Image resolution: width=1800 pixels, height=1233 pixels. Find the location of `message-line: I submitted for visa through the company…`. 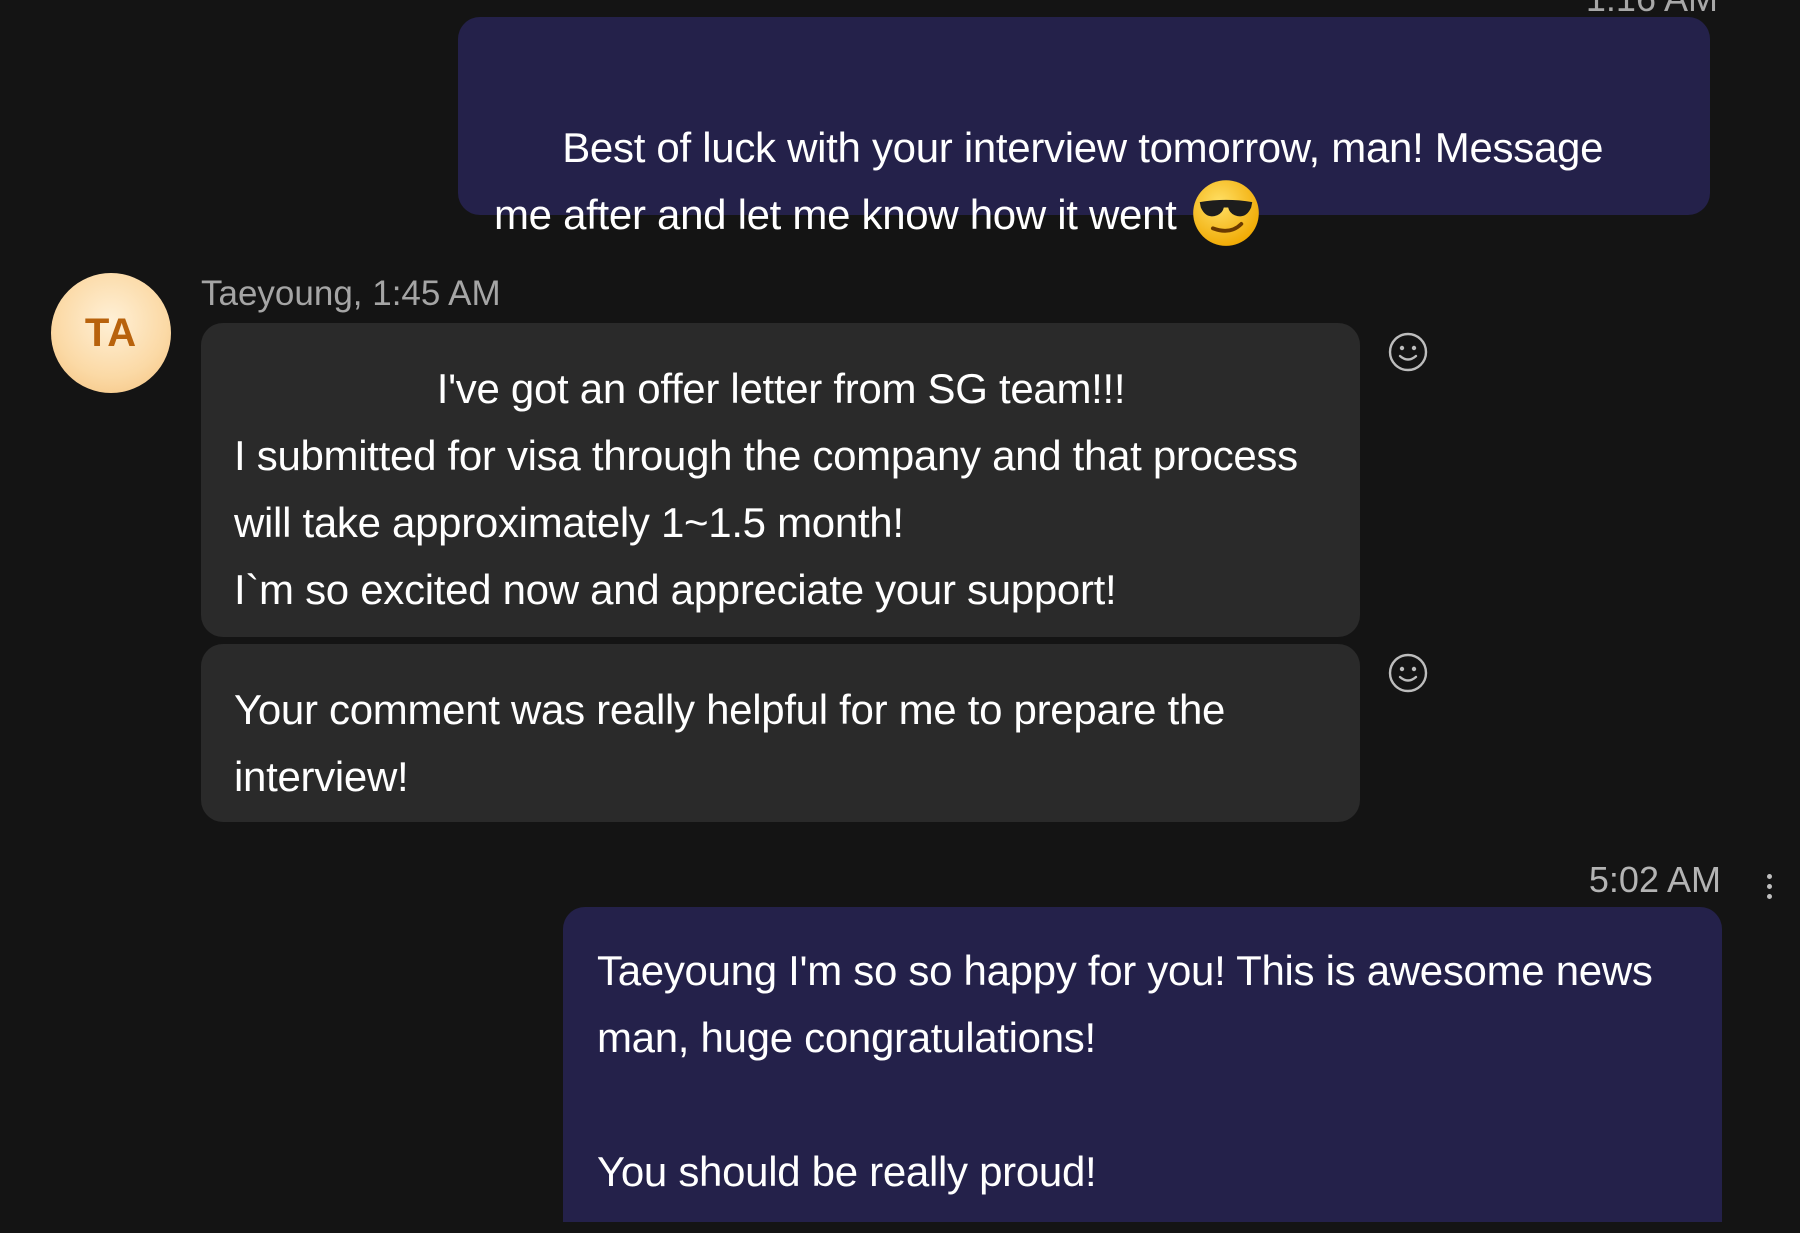

message-line: I submitted for visa through the company… is located at coordinates (772, 489).